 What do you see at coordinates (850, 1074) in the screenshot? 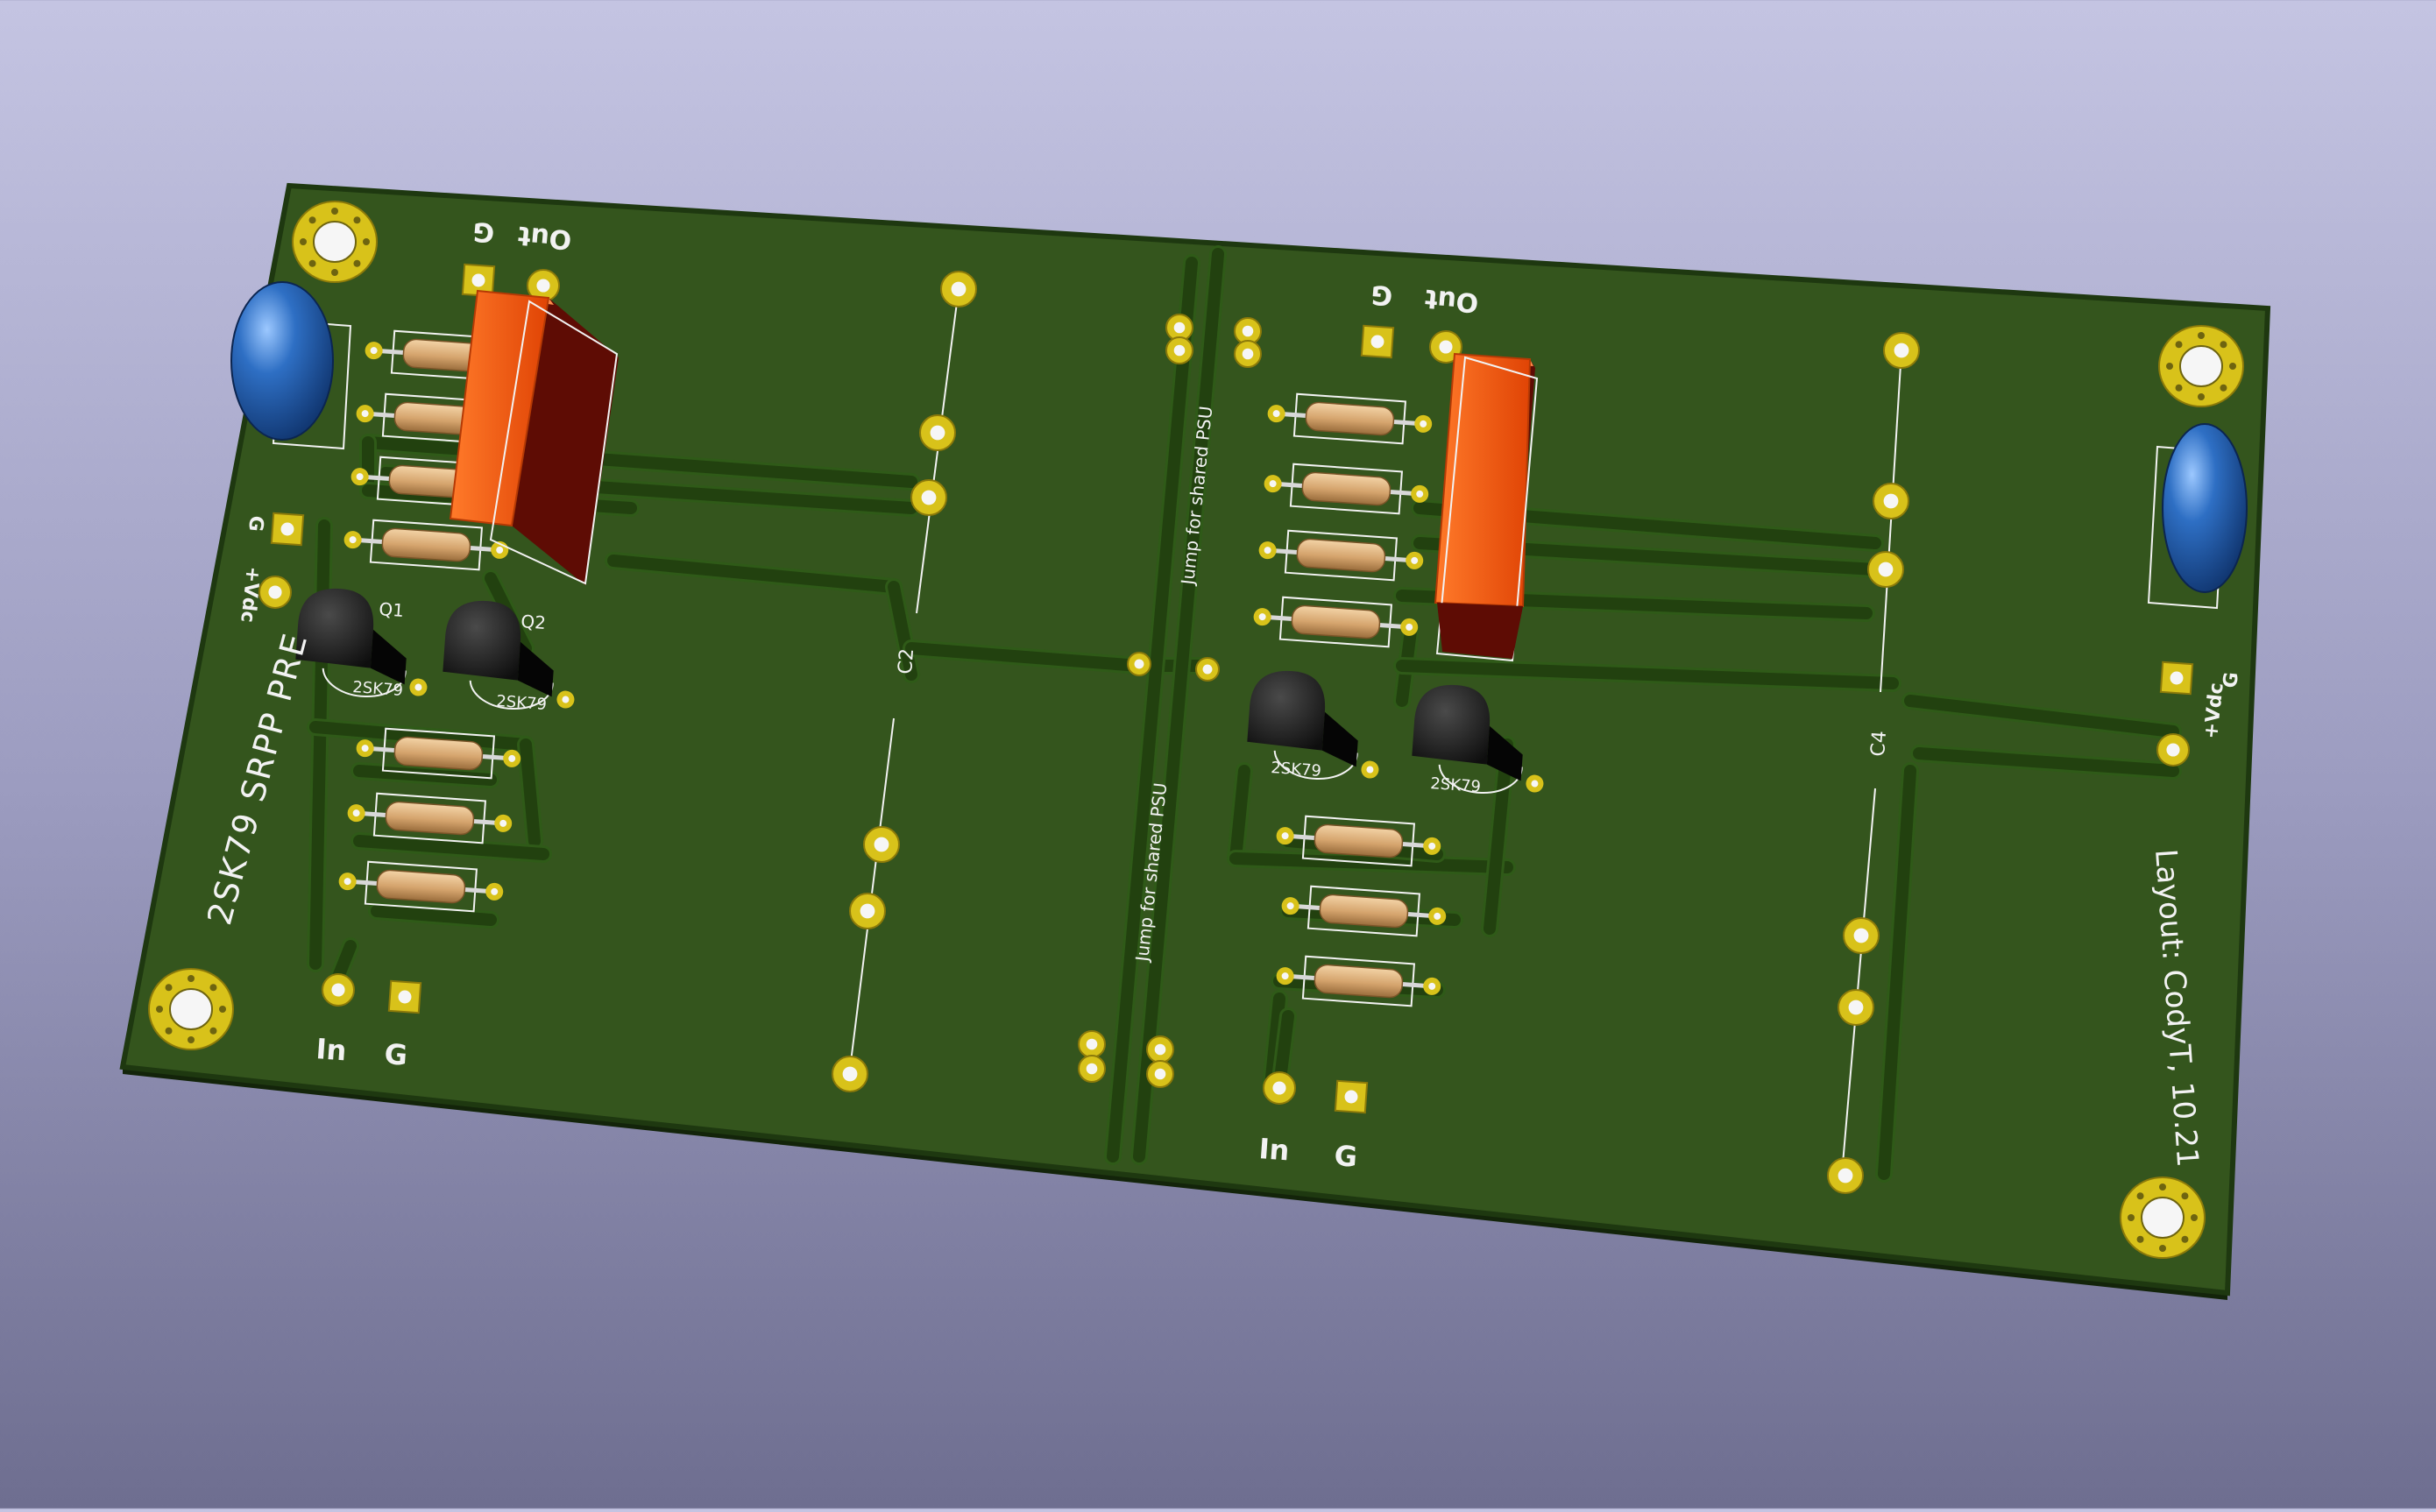
I see `cap-pad-5-hole` at bounding box center [850, 1074].